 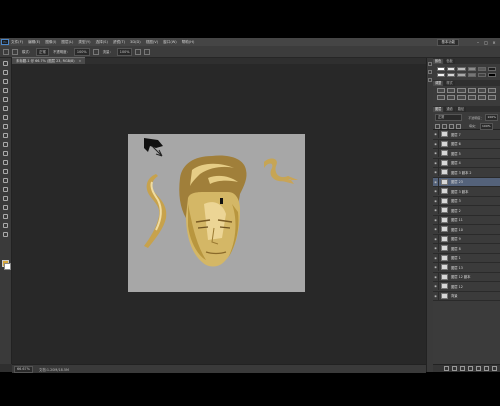 What do you see at coordinates (119, 42) in the screenshot?
I see `menu-filter: 滤镜(T)` at bounding box center [119, 42].